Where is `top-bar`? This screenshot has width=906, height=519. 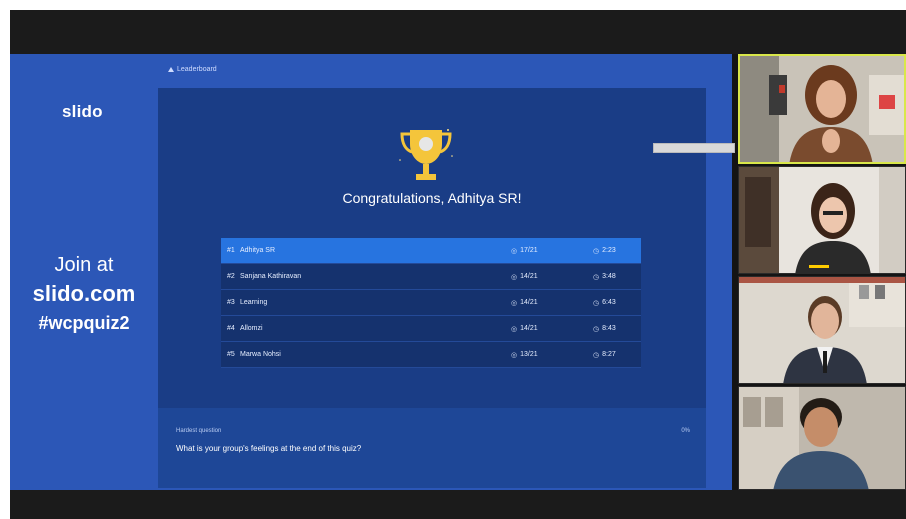 top-bar is located at coordinates (458, 32).